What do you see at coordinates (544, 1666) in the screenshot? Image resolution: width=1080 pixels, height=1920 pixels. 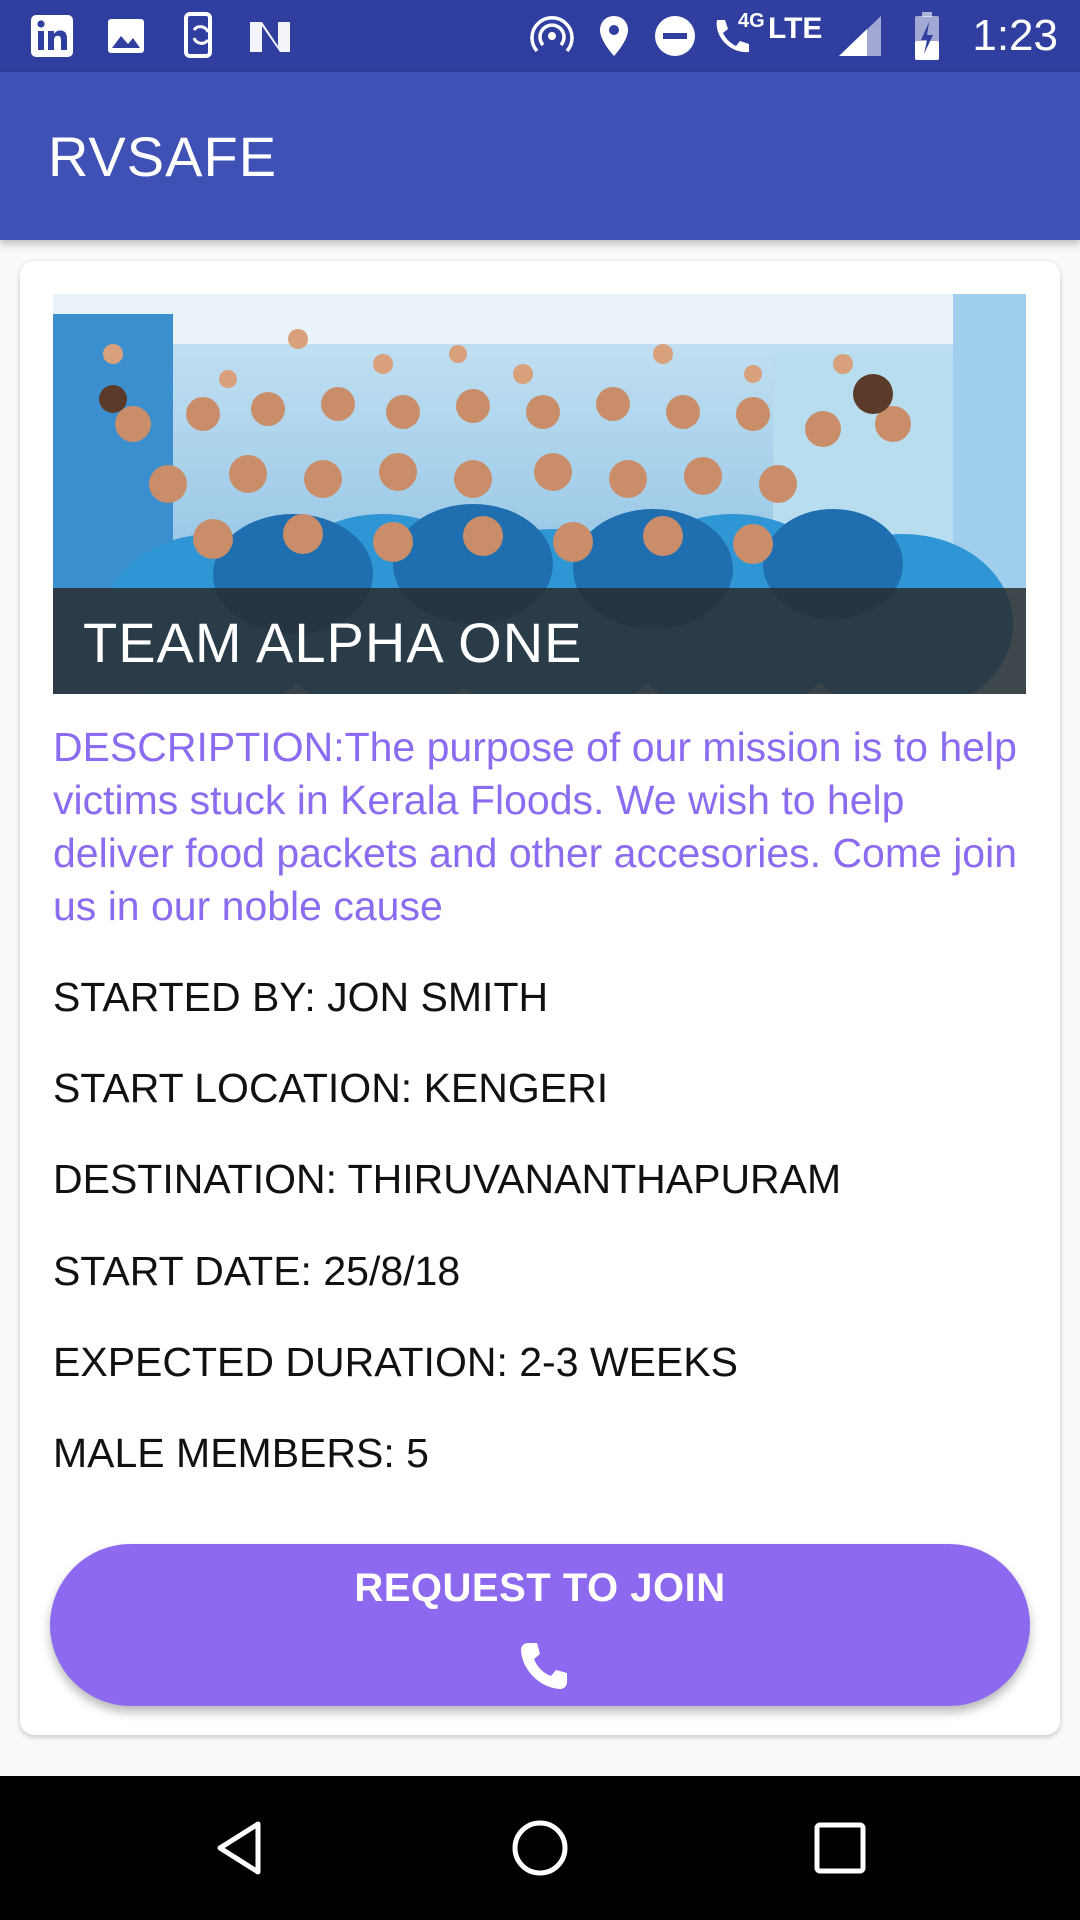 I see `phone-icon` at bounding box center [544, 1666].